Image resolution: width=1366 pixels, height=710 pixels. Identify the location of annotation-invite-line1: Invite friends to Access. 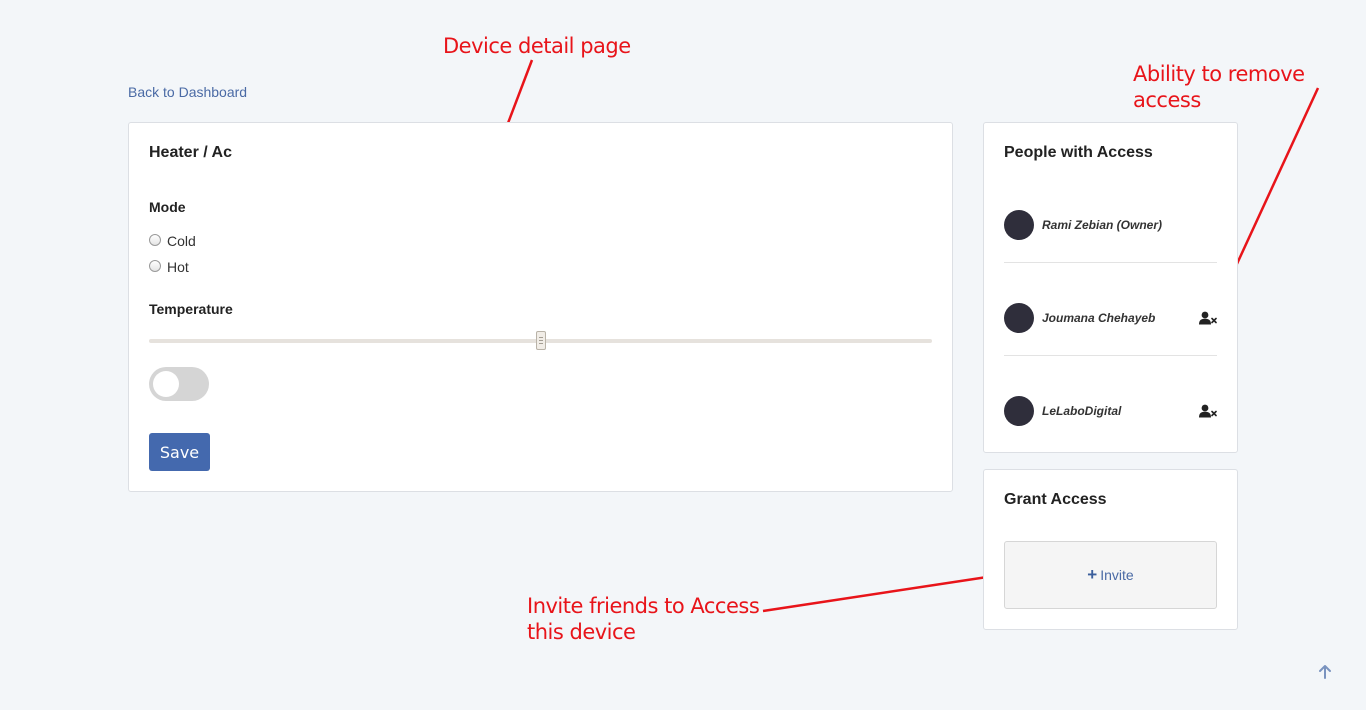
(643, 606).